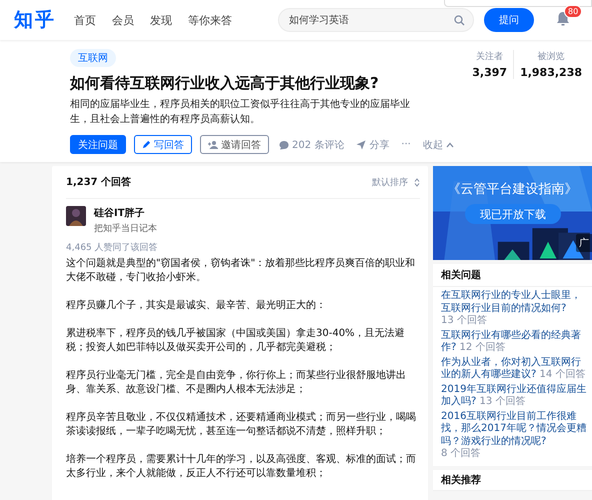 This screenshot has width=592, height=500. I want to click on follow-button: 关注问题, so click(98, 144).